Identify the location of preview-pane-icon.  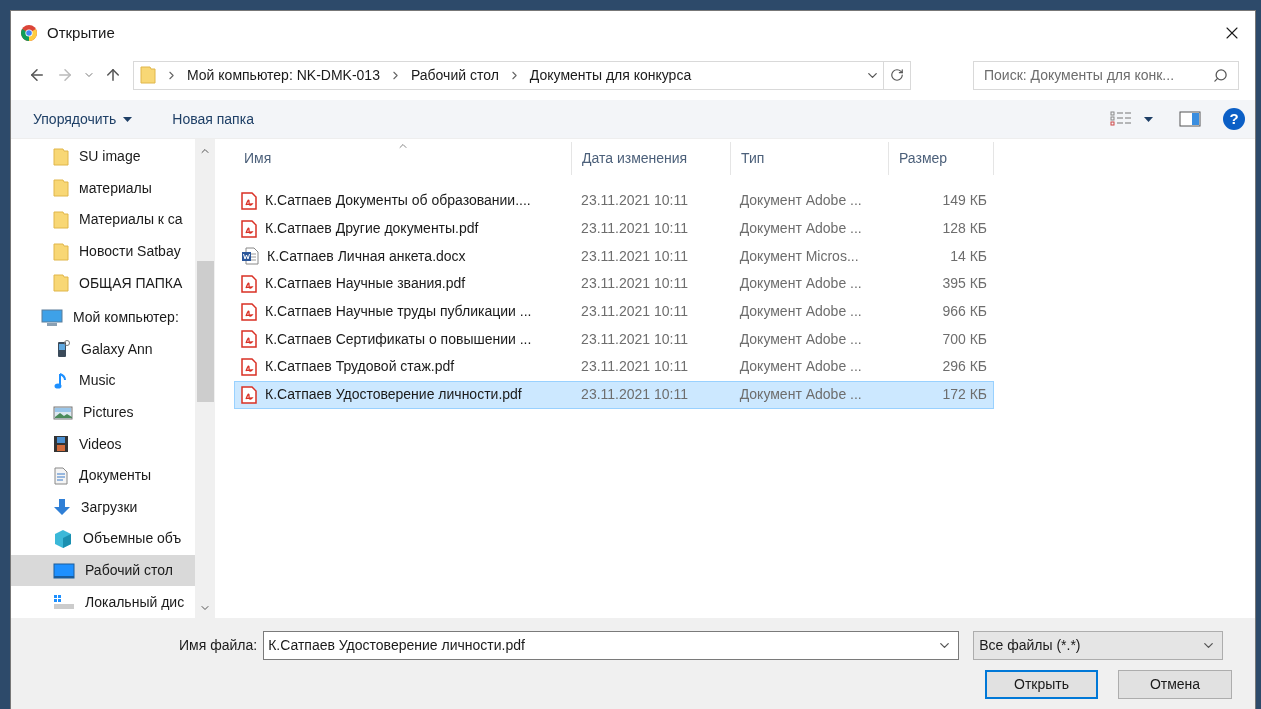
(1190, 119).